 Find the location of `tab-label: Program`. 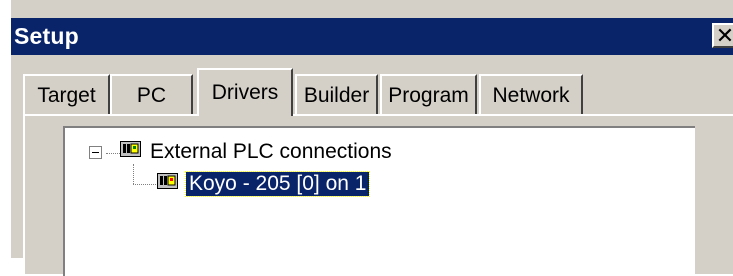

tab-label: Program is located at coordinates (428, 95).